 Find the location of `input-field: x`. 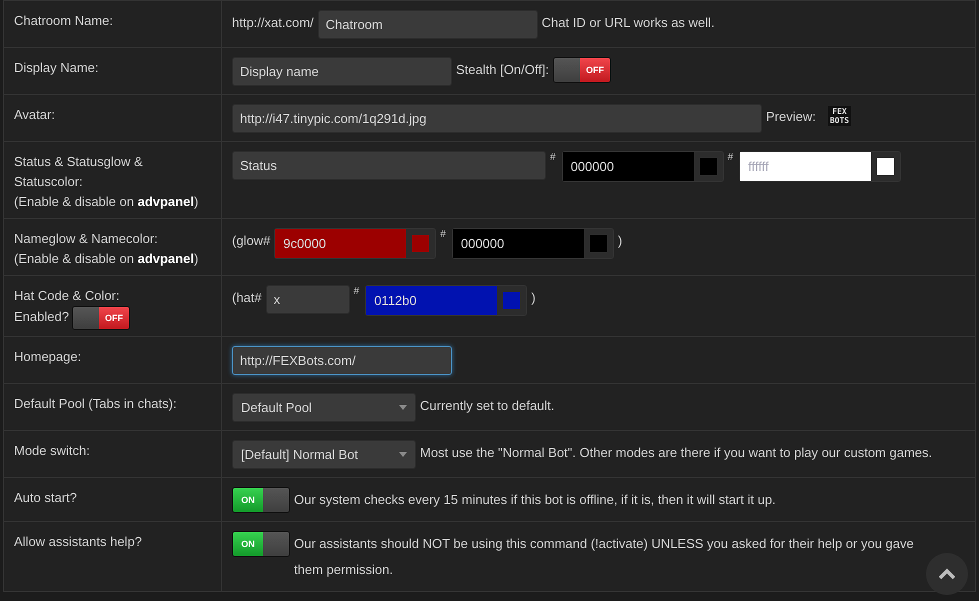

input-field: x is located at coordinates (308, 299).